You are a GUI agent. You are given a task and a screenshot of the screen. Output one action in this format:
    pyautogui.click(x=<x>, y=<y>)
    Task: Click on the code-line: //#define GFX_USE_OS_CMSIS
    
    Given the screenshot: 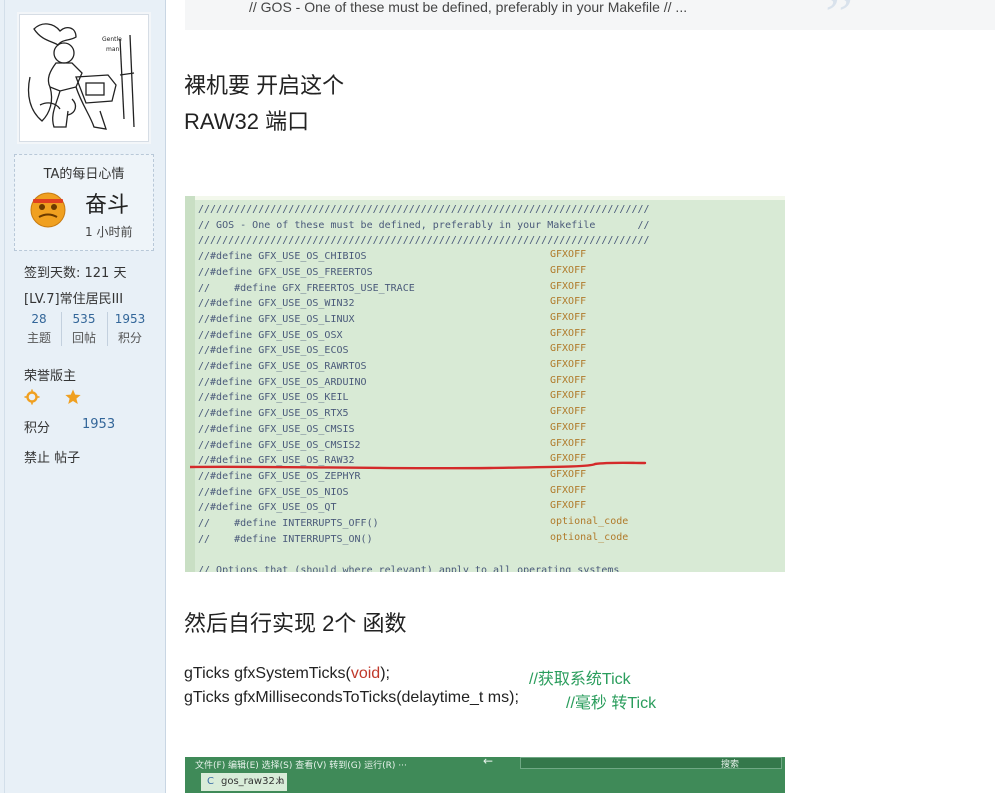 What is the action you would take?
    pyautogui.click(x=276, y=429)
    